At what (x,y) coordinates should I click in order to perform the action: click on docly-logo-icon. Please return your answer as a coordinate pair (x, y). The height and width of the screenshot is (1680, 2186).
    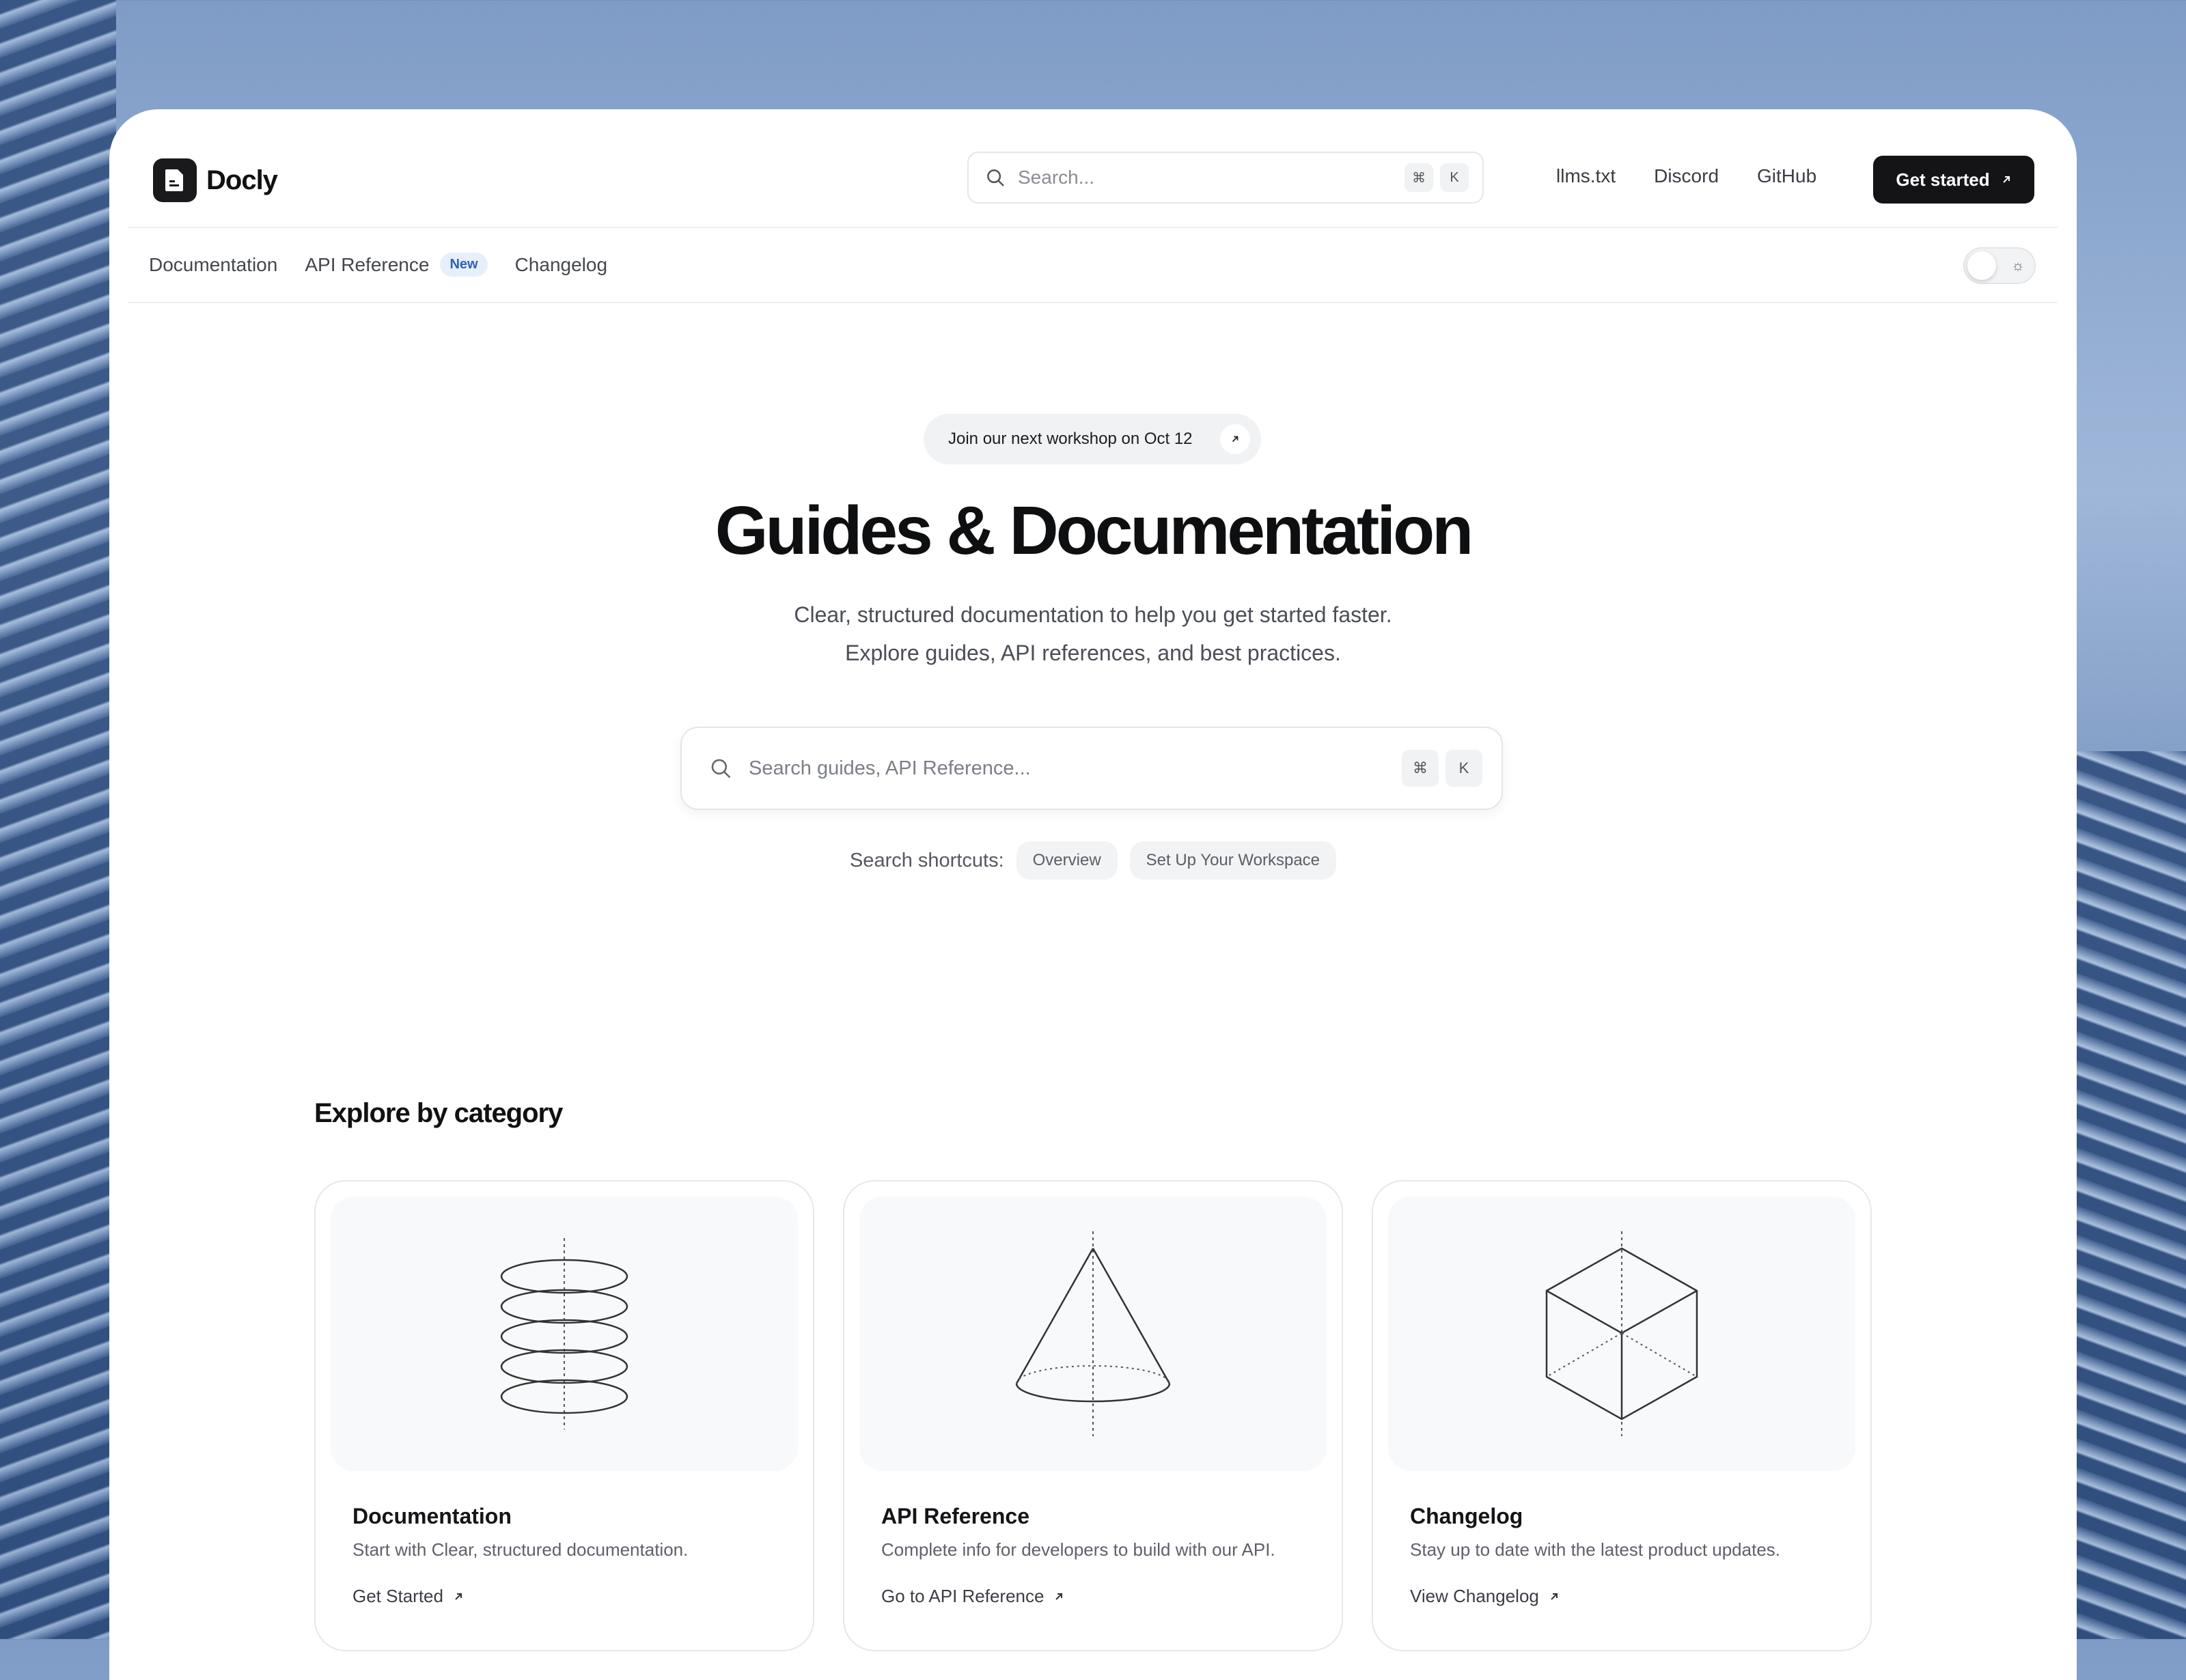
    Looking at the image, I should click on (175, 180).